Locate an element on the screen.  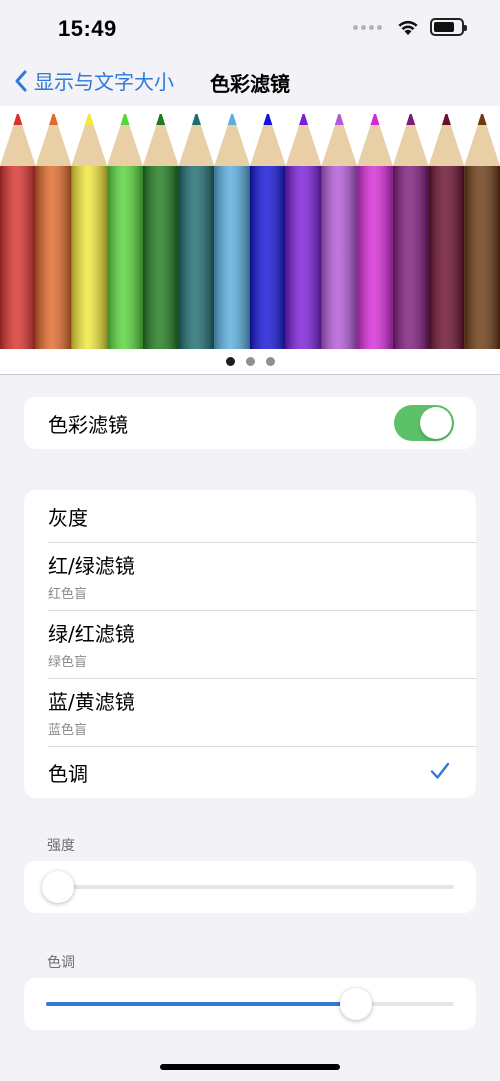
filter-option-color-tint: 色调 is located at coordinates (250, 772).